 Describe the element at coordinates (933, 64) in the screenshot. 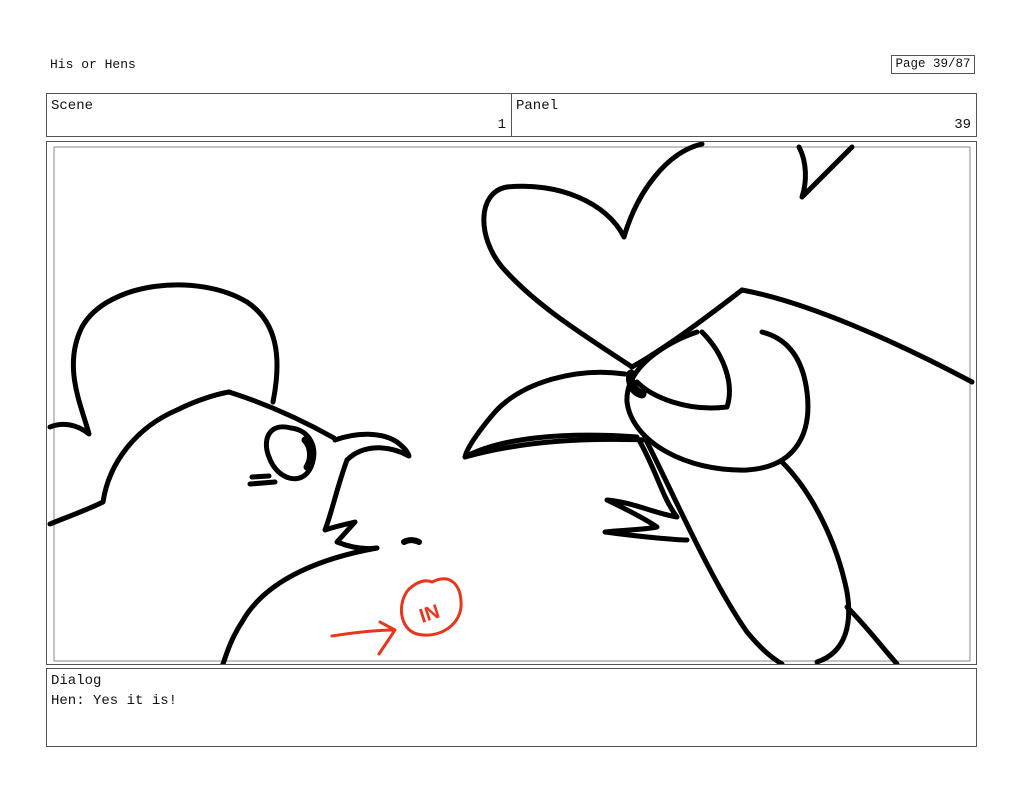

I see `page-counter: Page 39/87` at that location.